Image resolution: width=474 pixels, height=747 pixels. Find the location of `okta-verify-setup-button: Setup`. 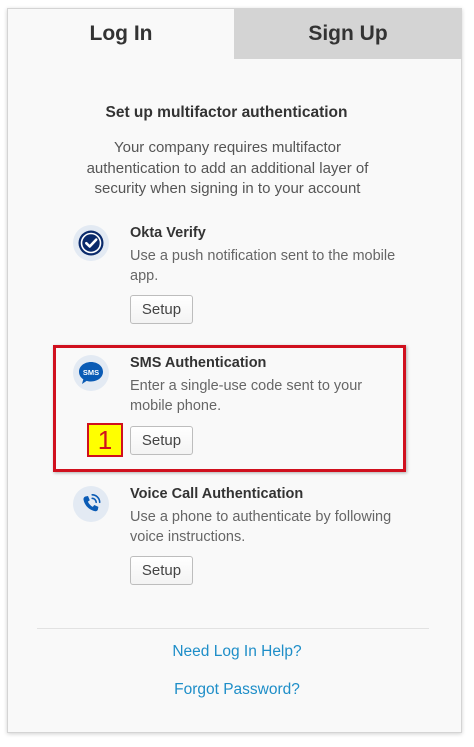

okta-verify-setup-button: Setup is located at coordinates (161, 309).